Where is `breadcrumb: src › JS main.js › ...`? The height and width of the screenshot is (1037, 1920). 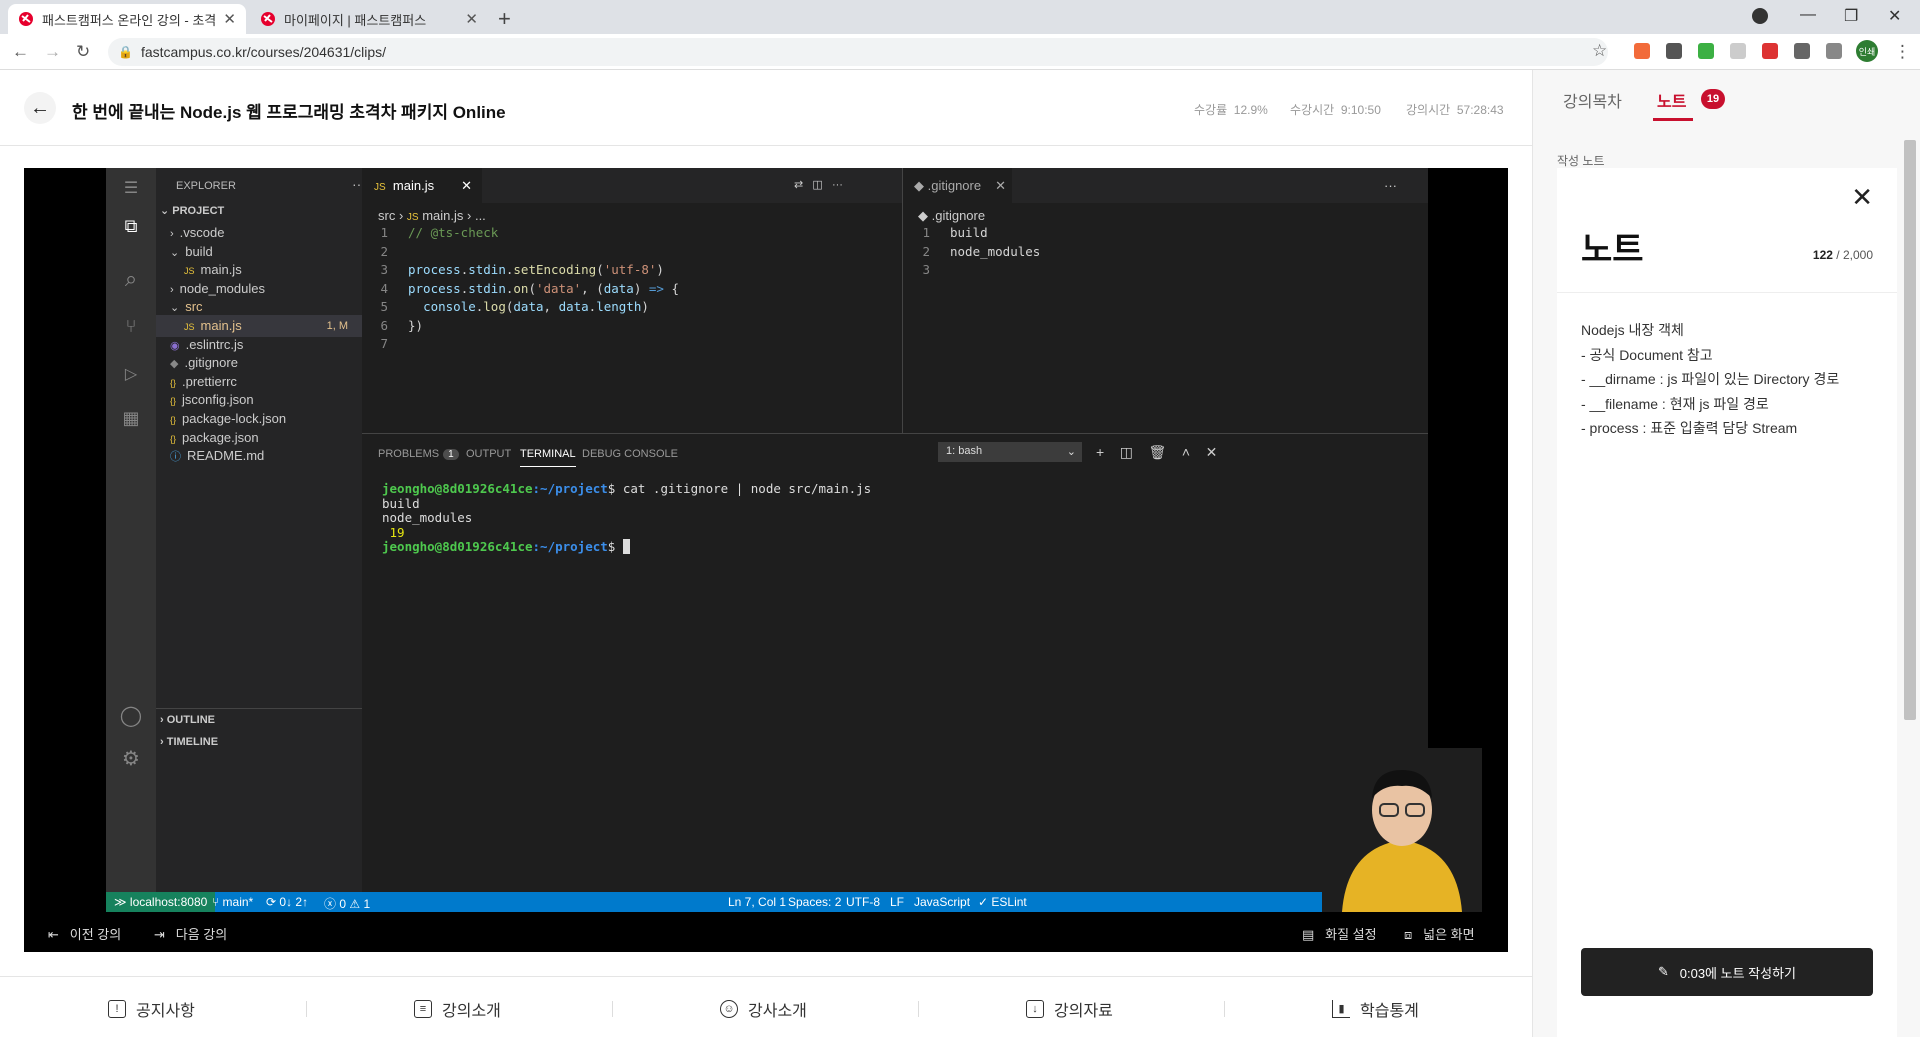 breadcrumb: src › JS main.js › ... is located at coordinates (432, 215).